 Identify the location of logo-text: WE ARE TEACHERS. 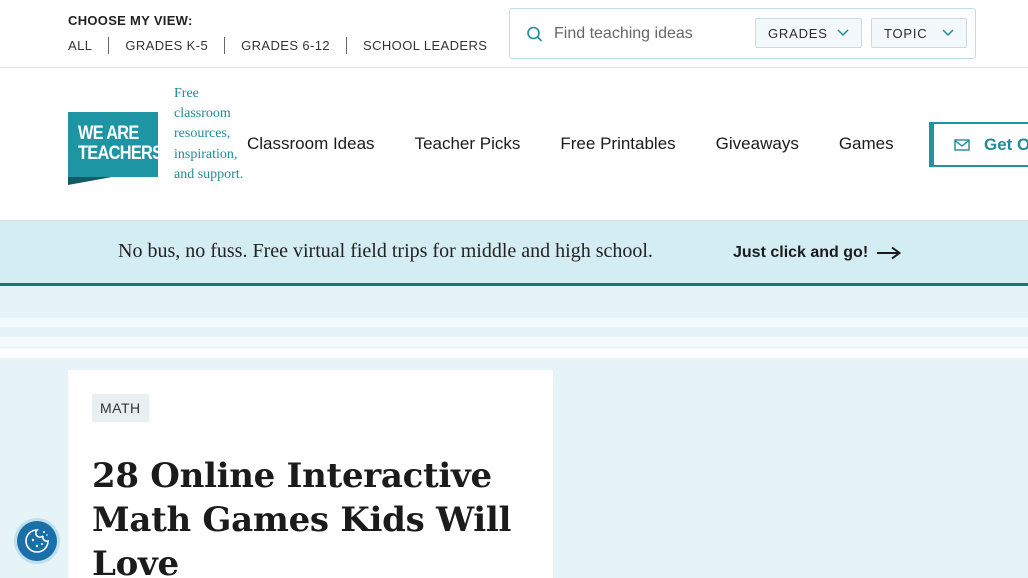
(120, 143).